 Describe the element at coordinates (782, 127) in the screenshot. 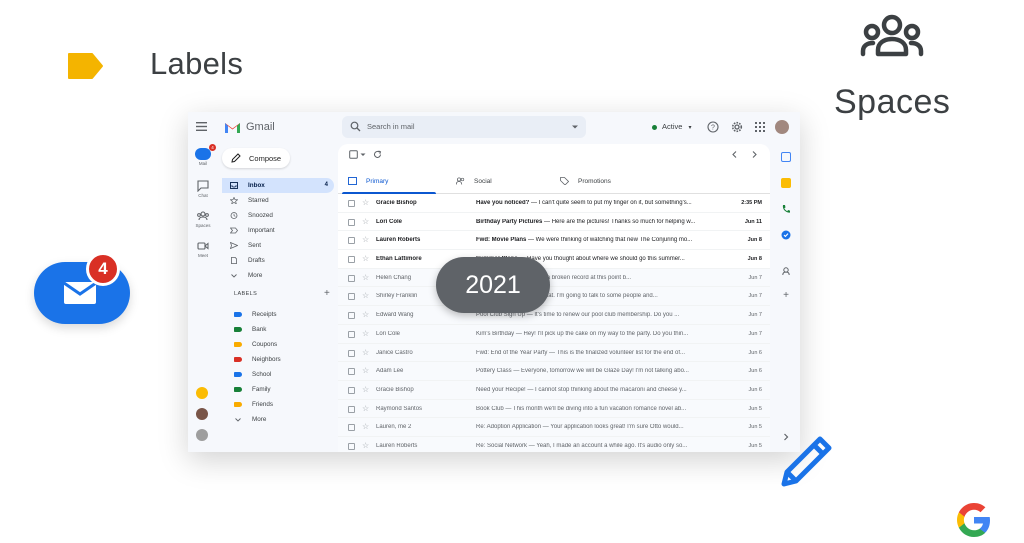

I see `account-avatar` at that location.